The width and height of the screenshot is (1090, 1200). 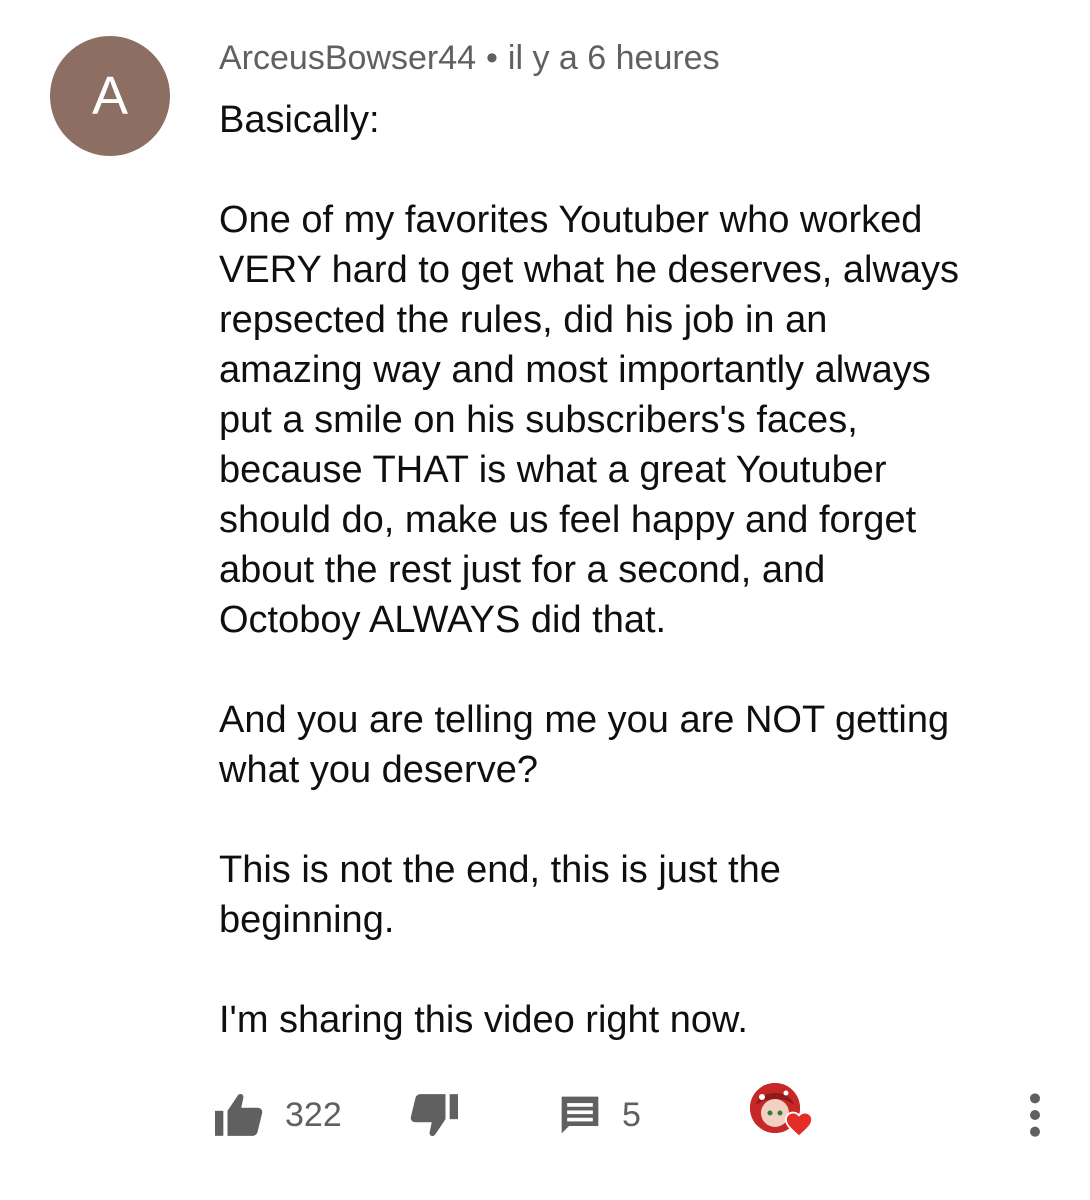 I want to click on comment-header: ArceusBowser44 • il y a 6 heures, so click(x=469, y=58).